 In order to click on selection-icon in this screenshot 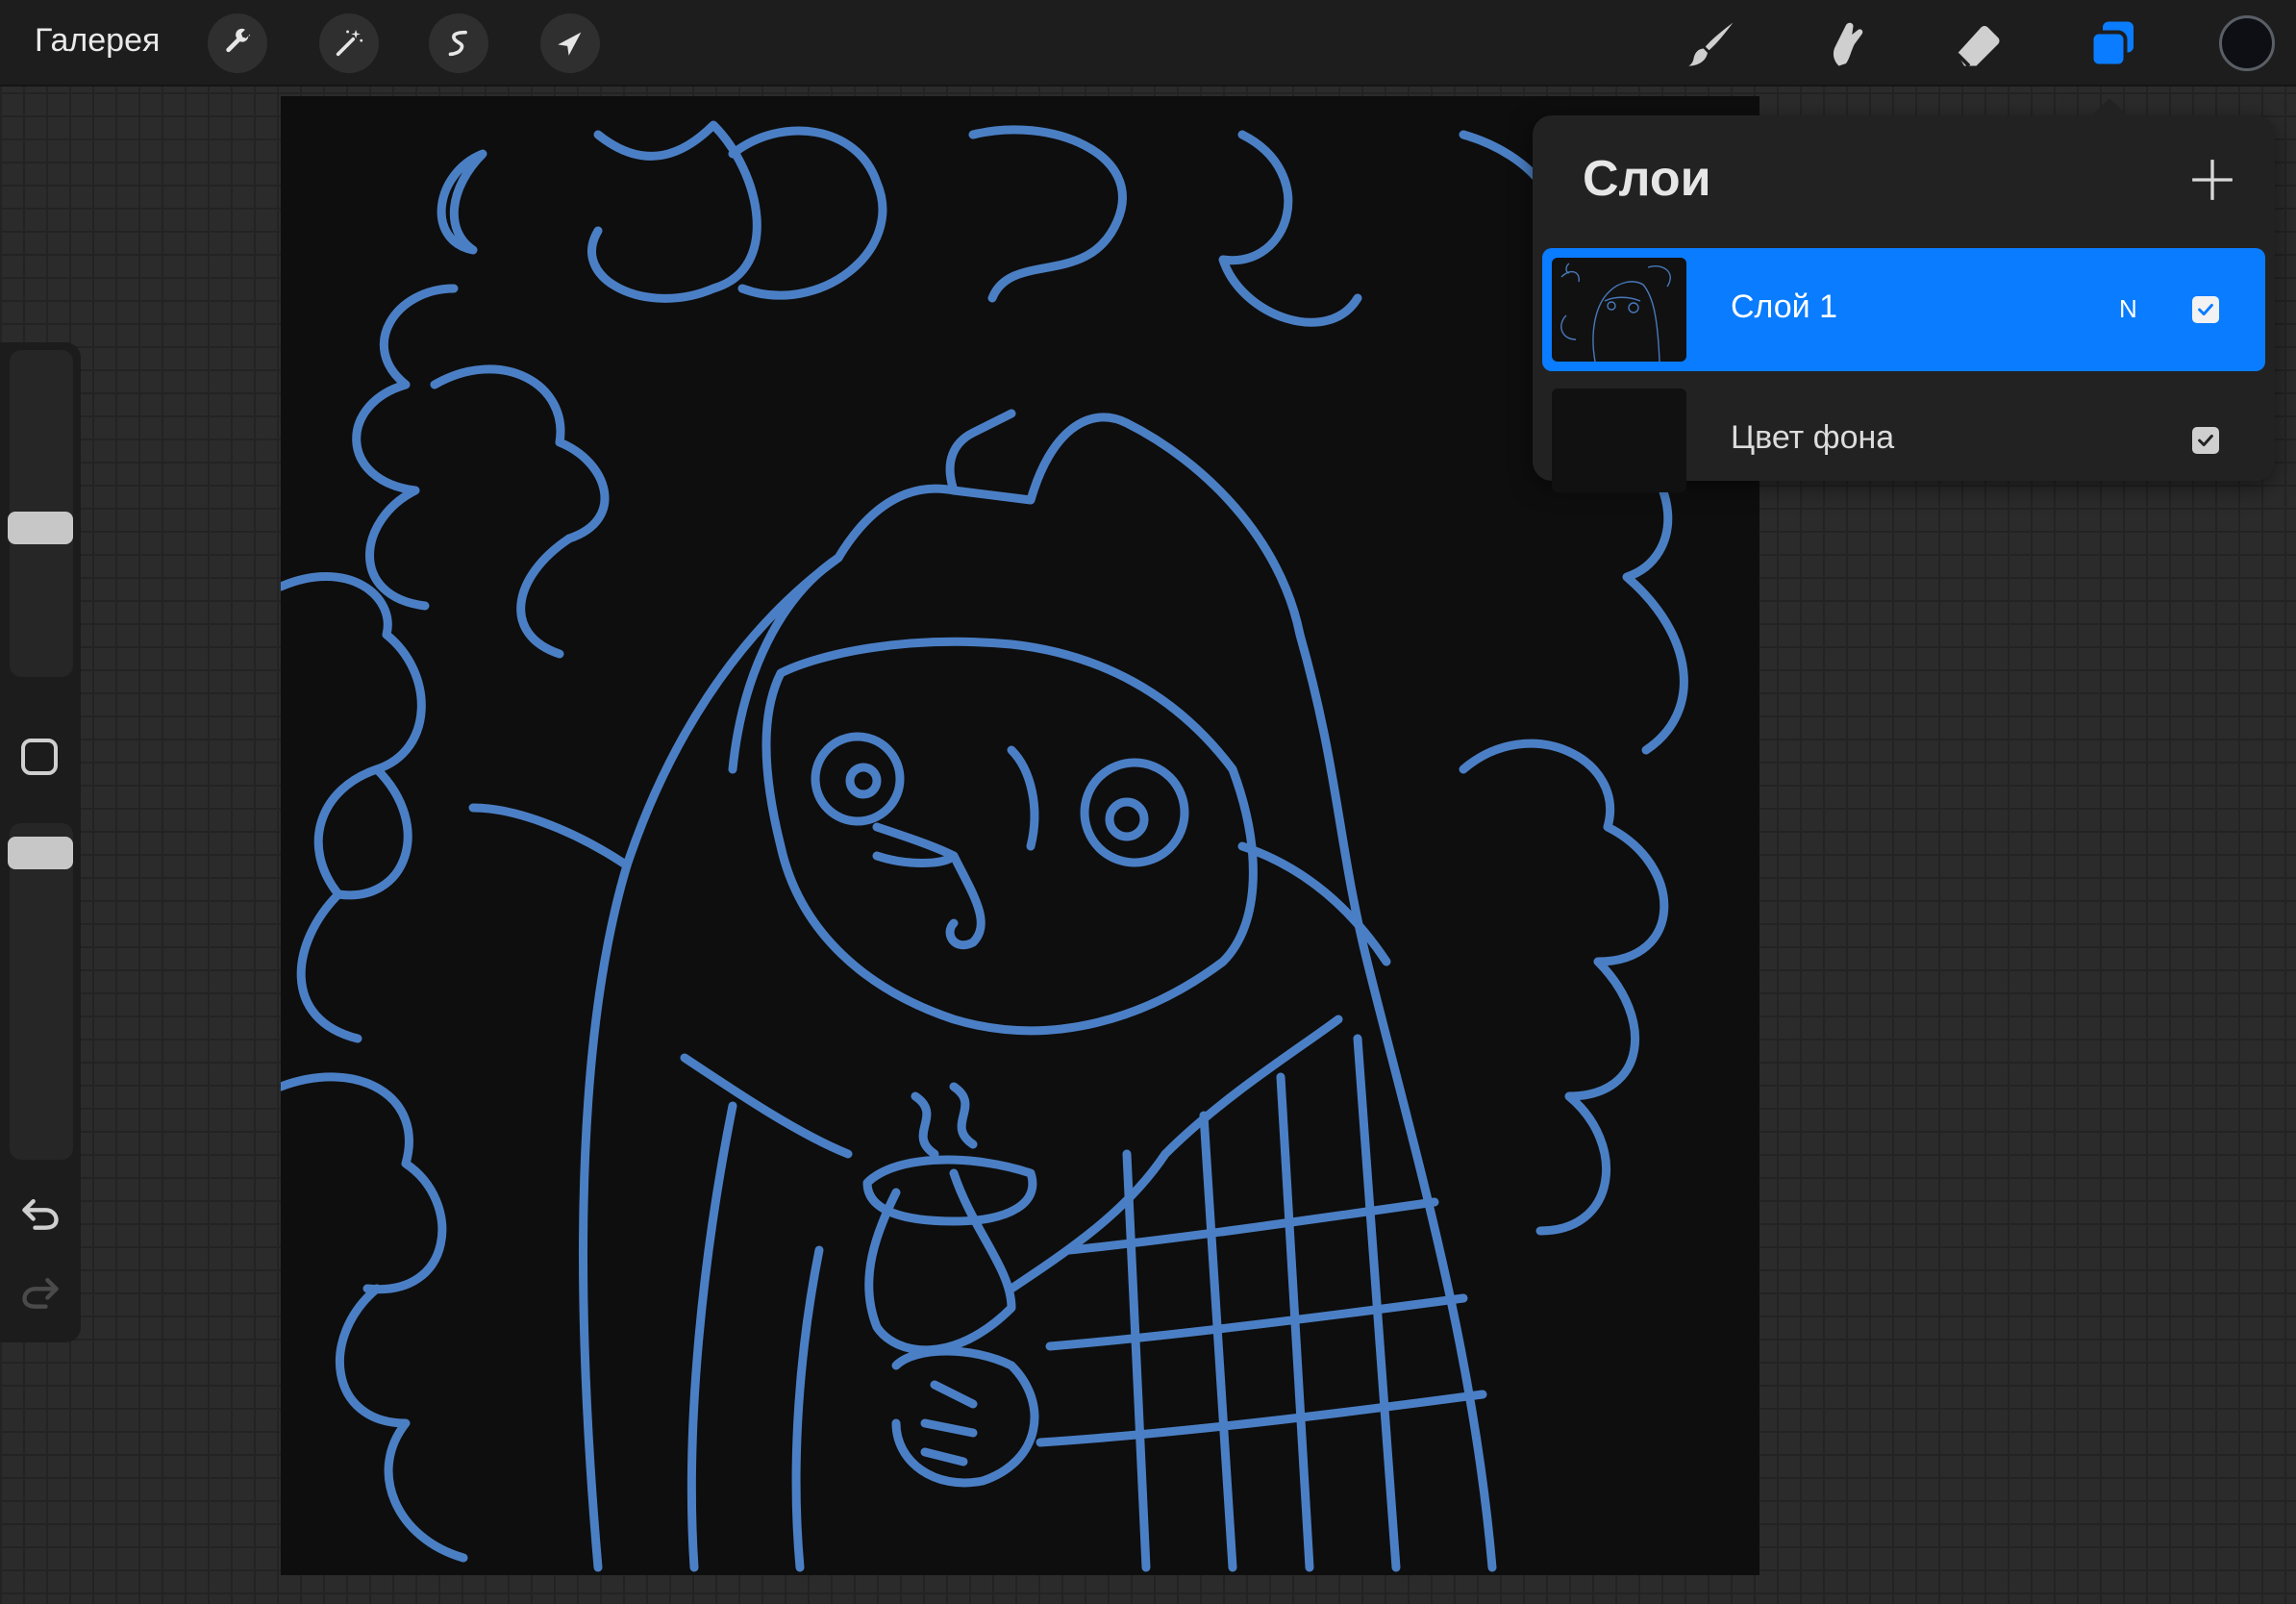, I will do `click(458, 43)`.